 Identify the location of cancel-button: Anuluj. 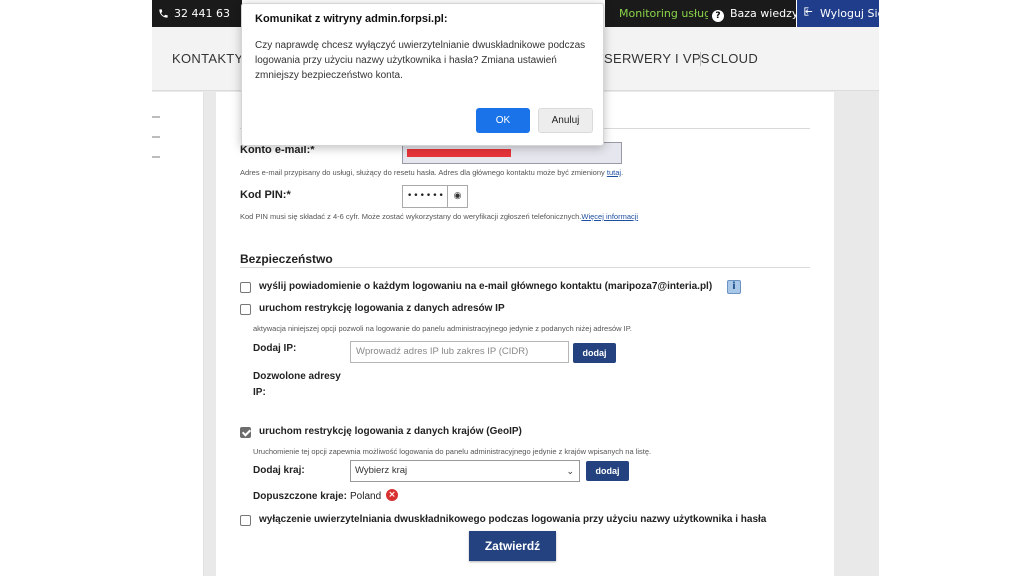
(565, 120).